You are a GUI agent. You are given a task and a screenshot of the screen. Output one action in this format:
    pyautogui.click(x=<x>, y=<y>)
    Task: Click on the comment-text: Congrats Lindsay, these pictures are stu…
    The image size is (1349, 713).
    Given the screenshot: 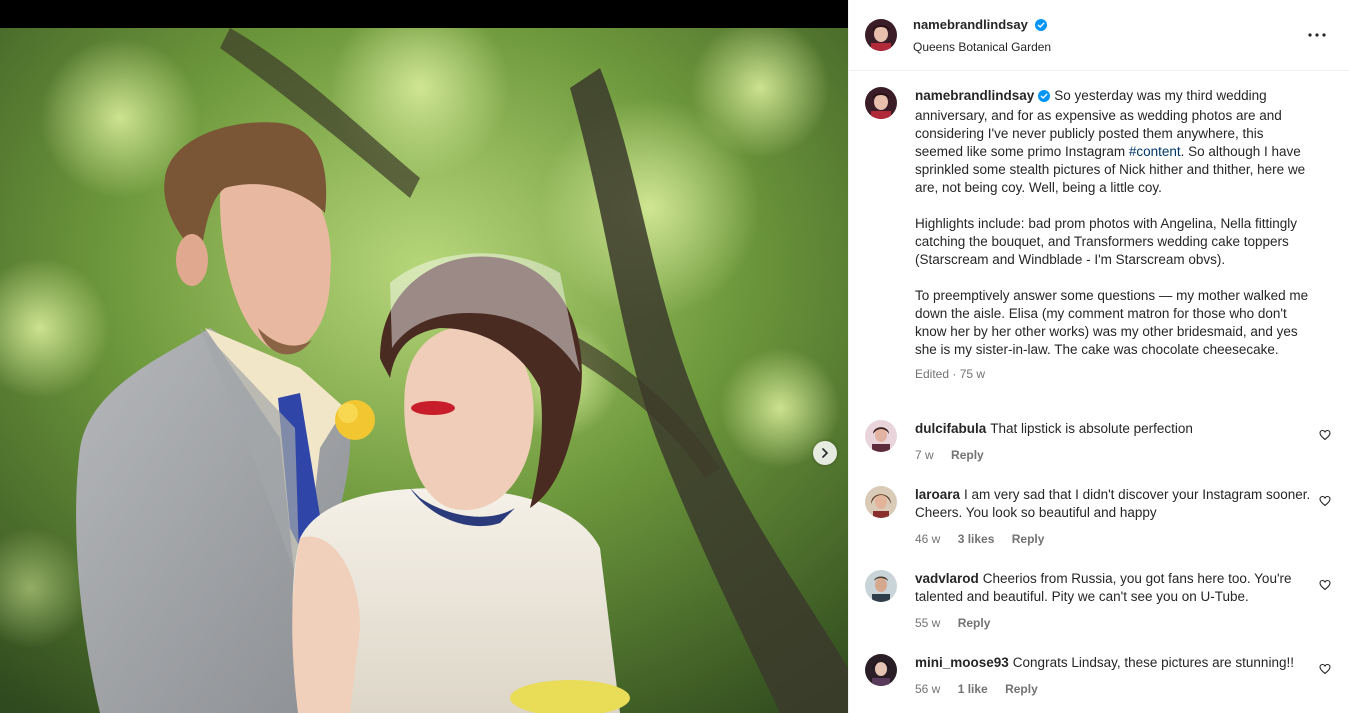 What is the action you would take?
    pyautogui.click(x=1153, y=662)
    